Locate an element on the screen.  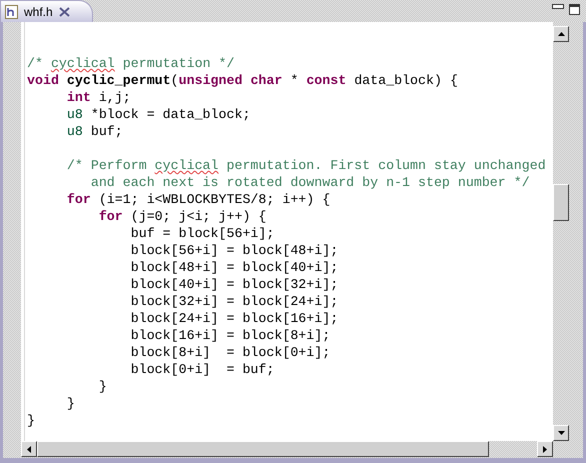
close-icon is located at coordinates (64, 11).